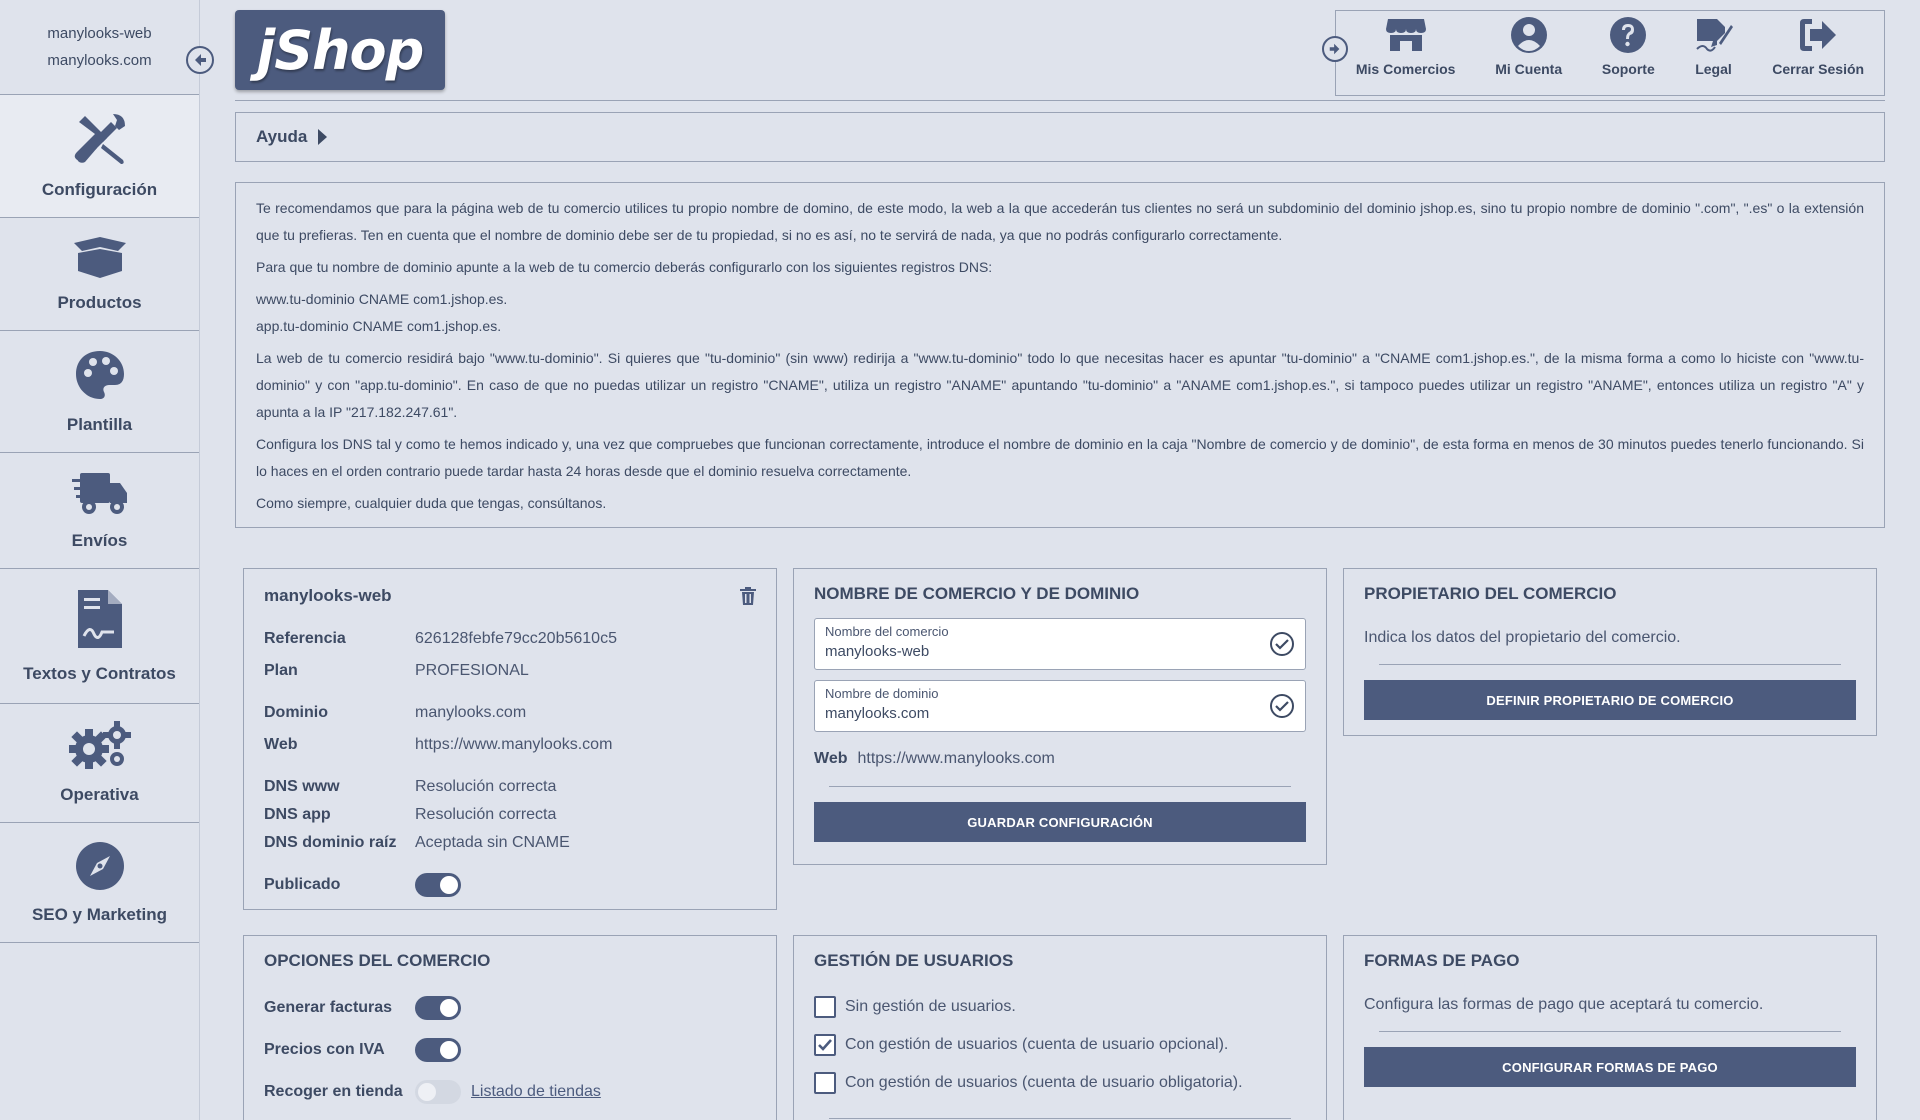 The height and width of the screenshot is (1120, 1920). I want to click on sidebar-item-plantilla: Plantilla, so click(99, 392).